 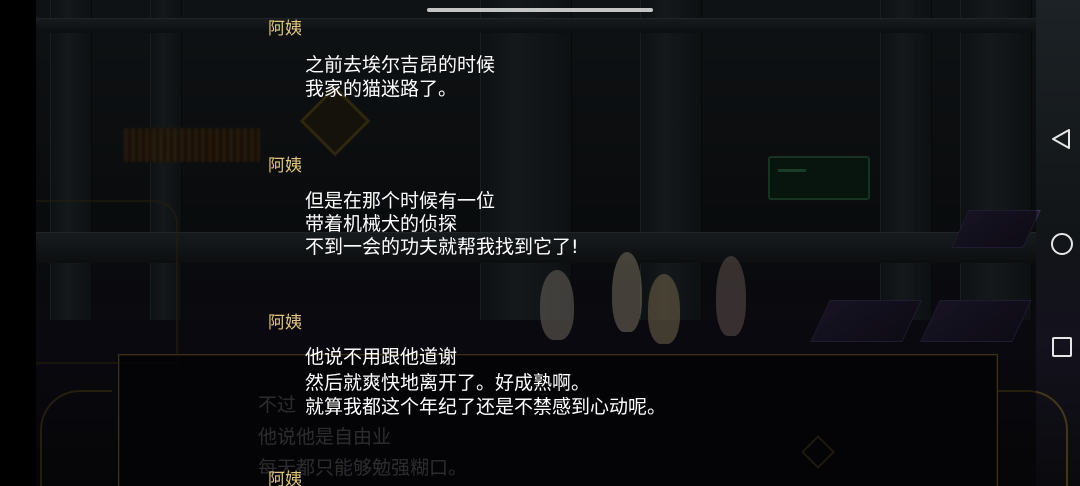 What do you see at coordinates (1061, 139) in the screenshot?
I see `back-triangle-icon` at bounding box center [1061, 139].